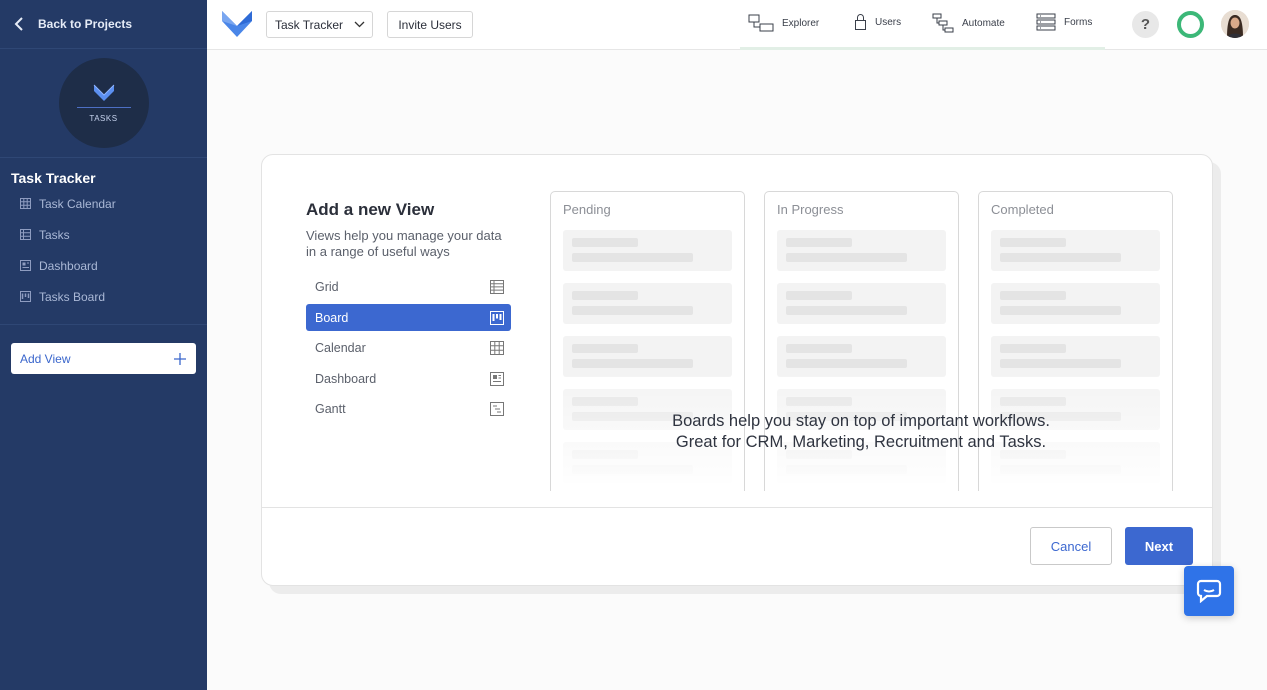 Image resolution: width=1267 pixels, height=690 pixels. What do you see at coordinates (103, 118) in the screenshot?
I see `logo-text: TASKS` at bounding box center [103, 118].